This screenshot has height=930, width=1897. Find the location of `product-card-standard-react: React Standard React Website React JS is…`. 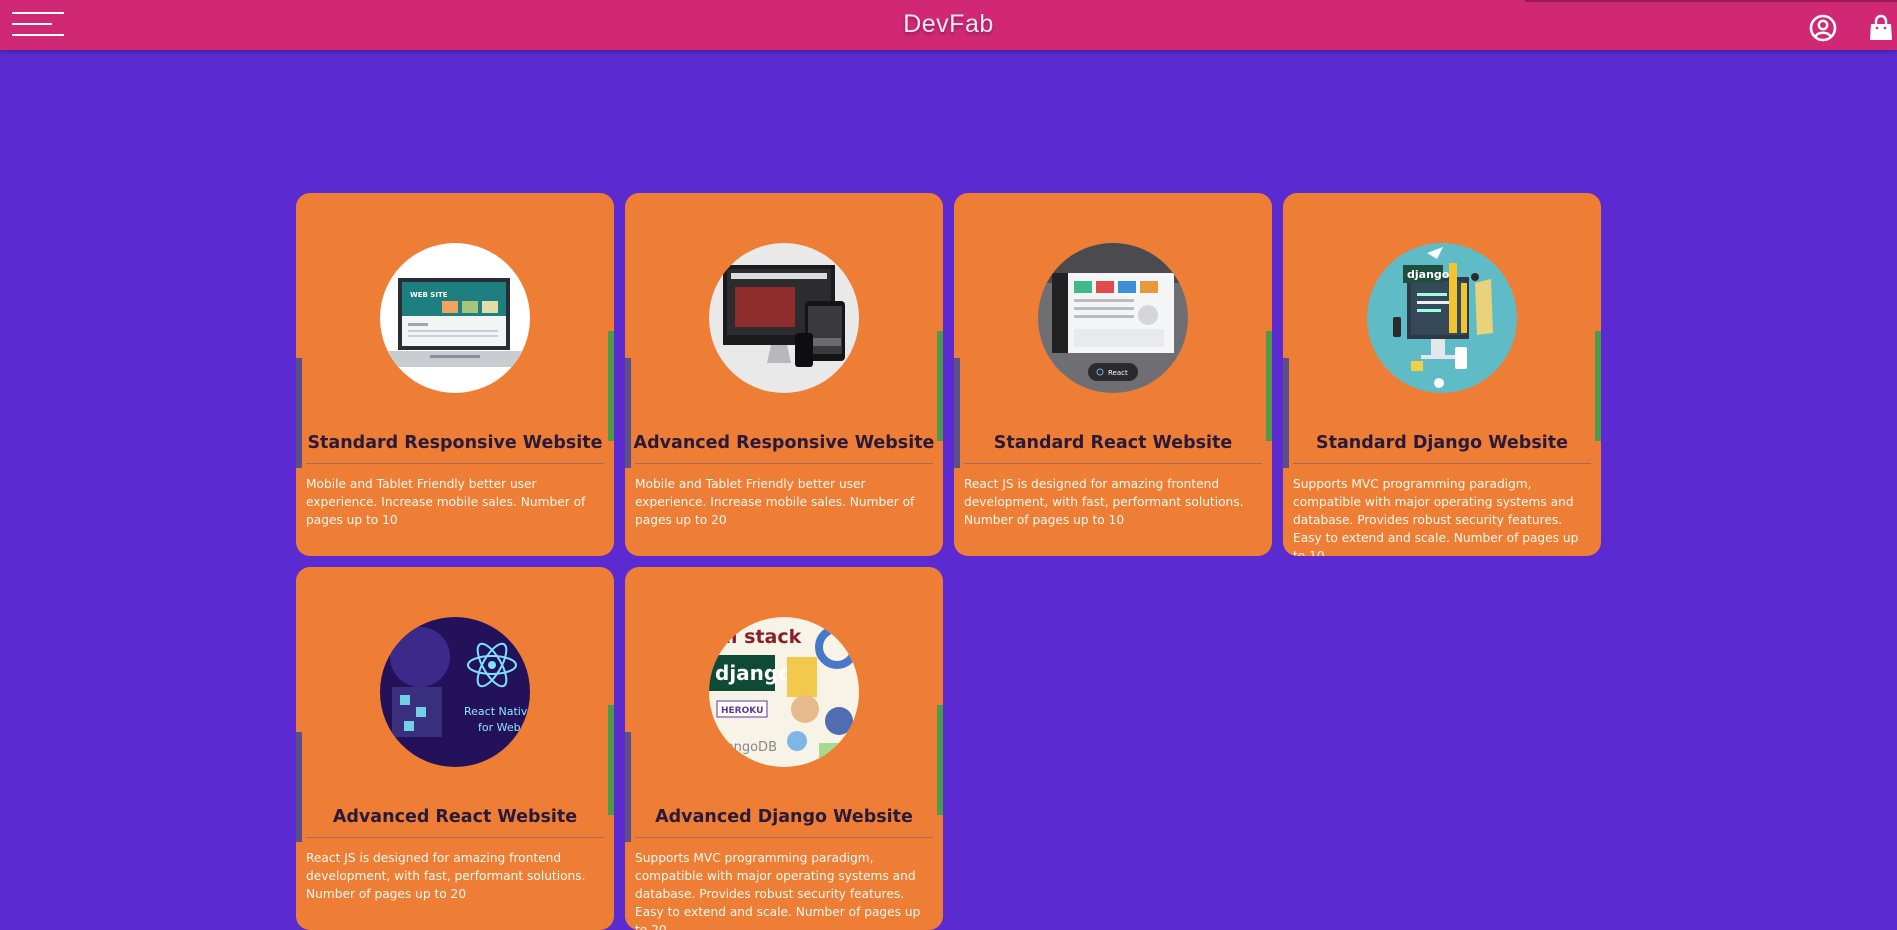

product-card-standard-react: React Standard React Website React JS is… is located at coordinates (1113, 374).